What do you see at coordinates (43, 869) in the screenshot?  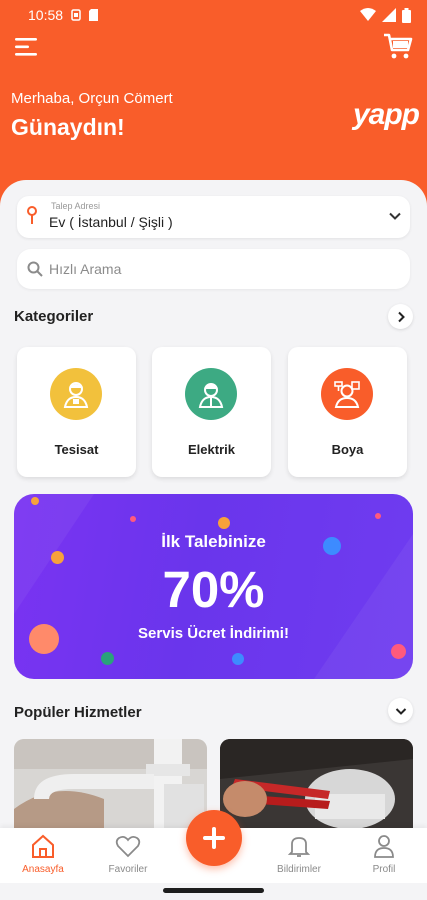 I see `nav-home-label: Anasayfa` at bounding box center [43, 869].